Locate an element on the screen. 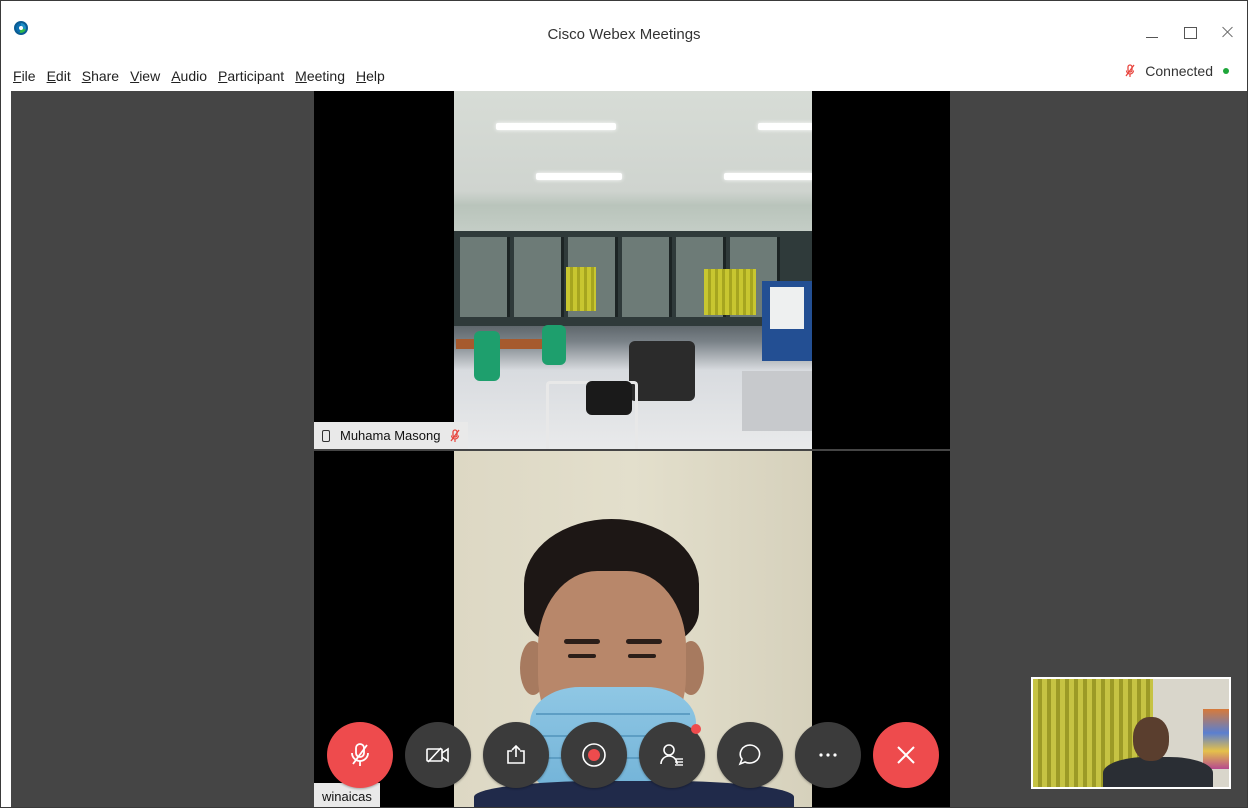  close-icon is located at coordinates (906, 755).